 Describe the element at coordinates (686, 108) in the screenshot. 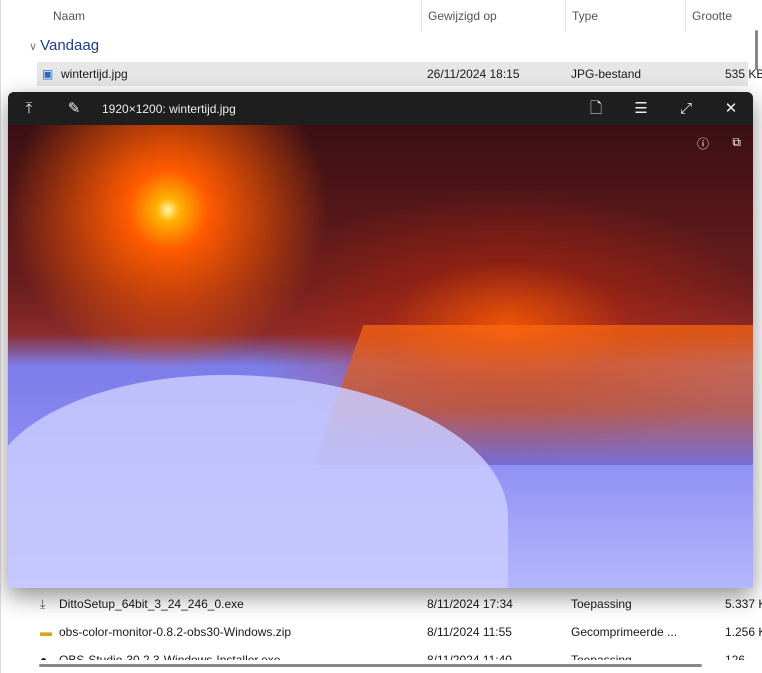

I see `maximize-icon: ⤢` at that location.